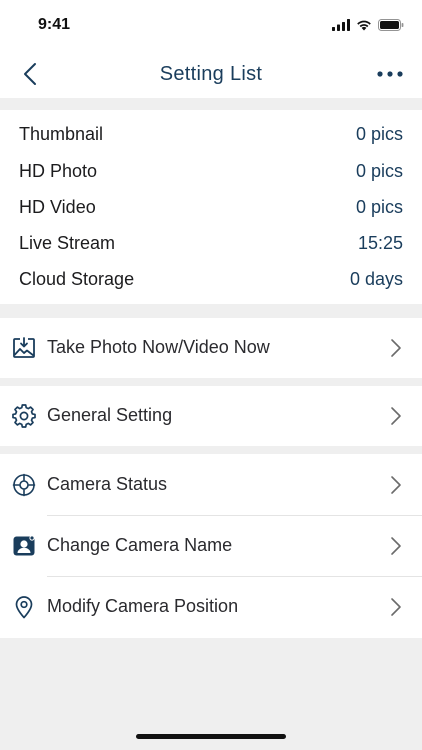 The height and width of the screenshot is (750, 422). I want to click on general-setting-card: General Setting, so click(211, 416).